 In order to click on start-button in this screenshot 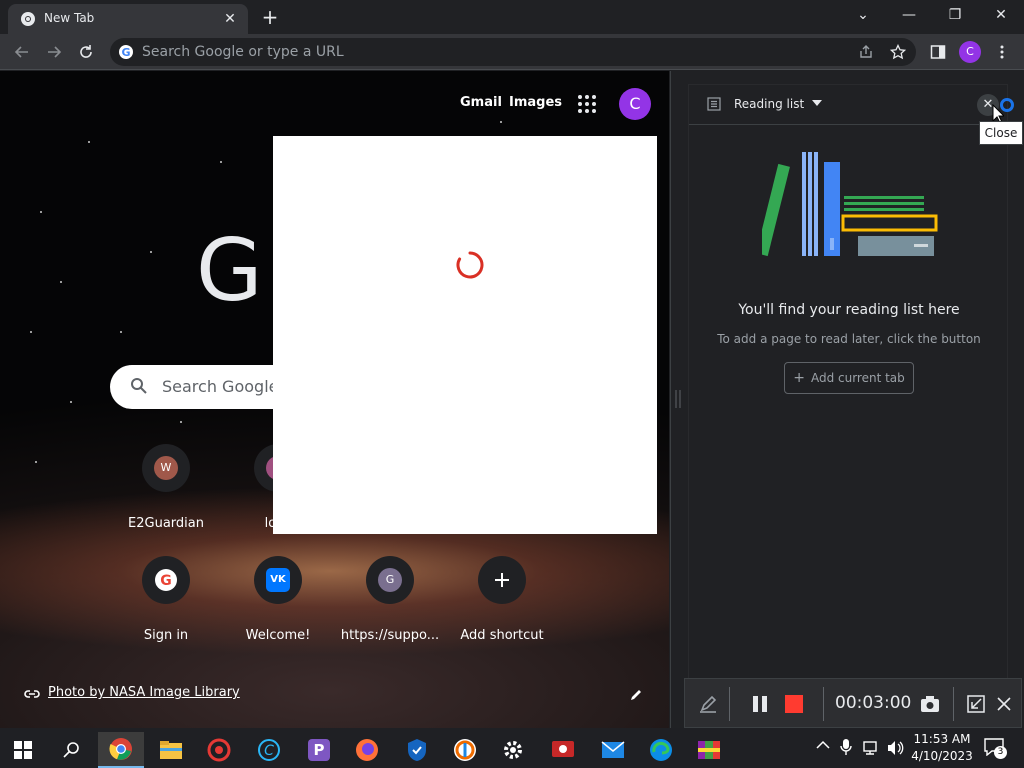, I will do `click(23, 750)`.